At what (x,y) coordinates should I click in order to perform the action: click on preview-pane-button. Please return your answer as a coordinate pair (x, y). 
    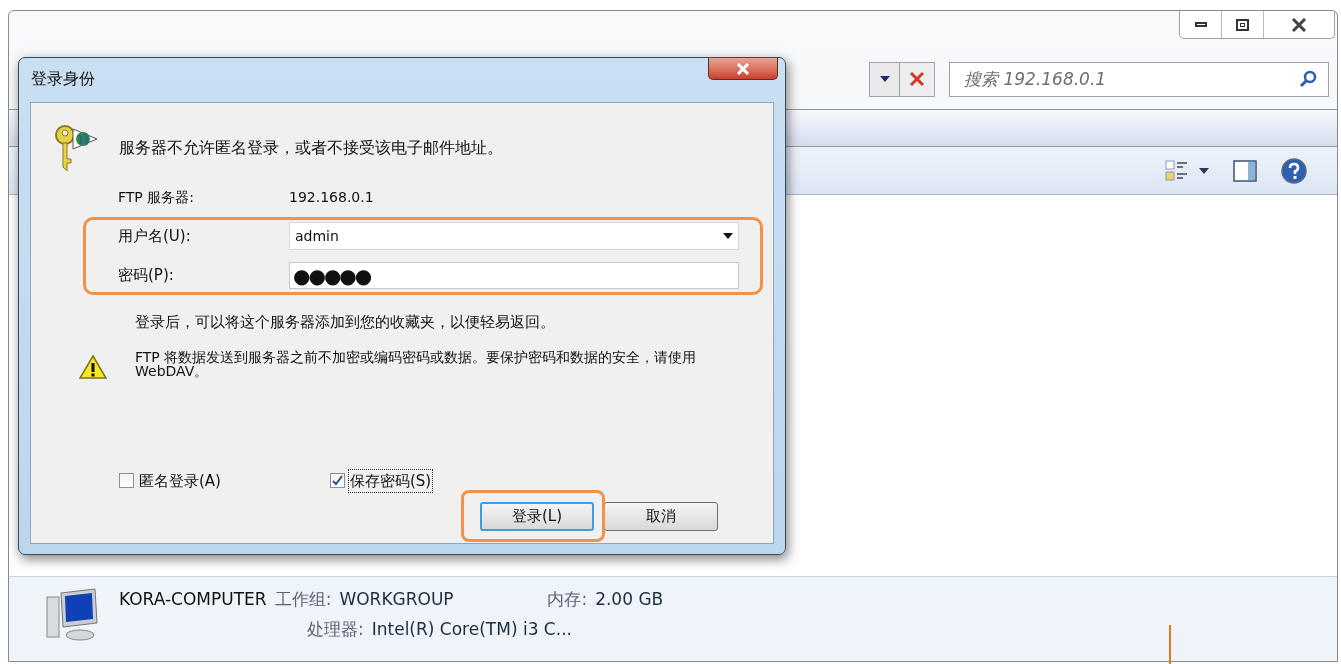
    Looking at the image, I should click on (1245, 170).